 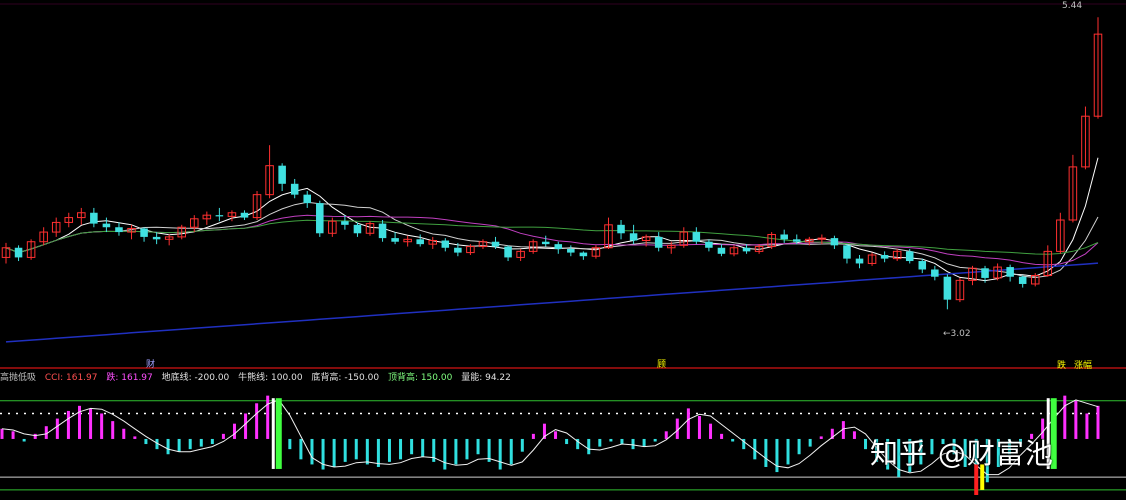 I want to click on cci-value: CCI: 161.97, so click(x=71, y=378).